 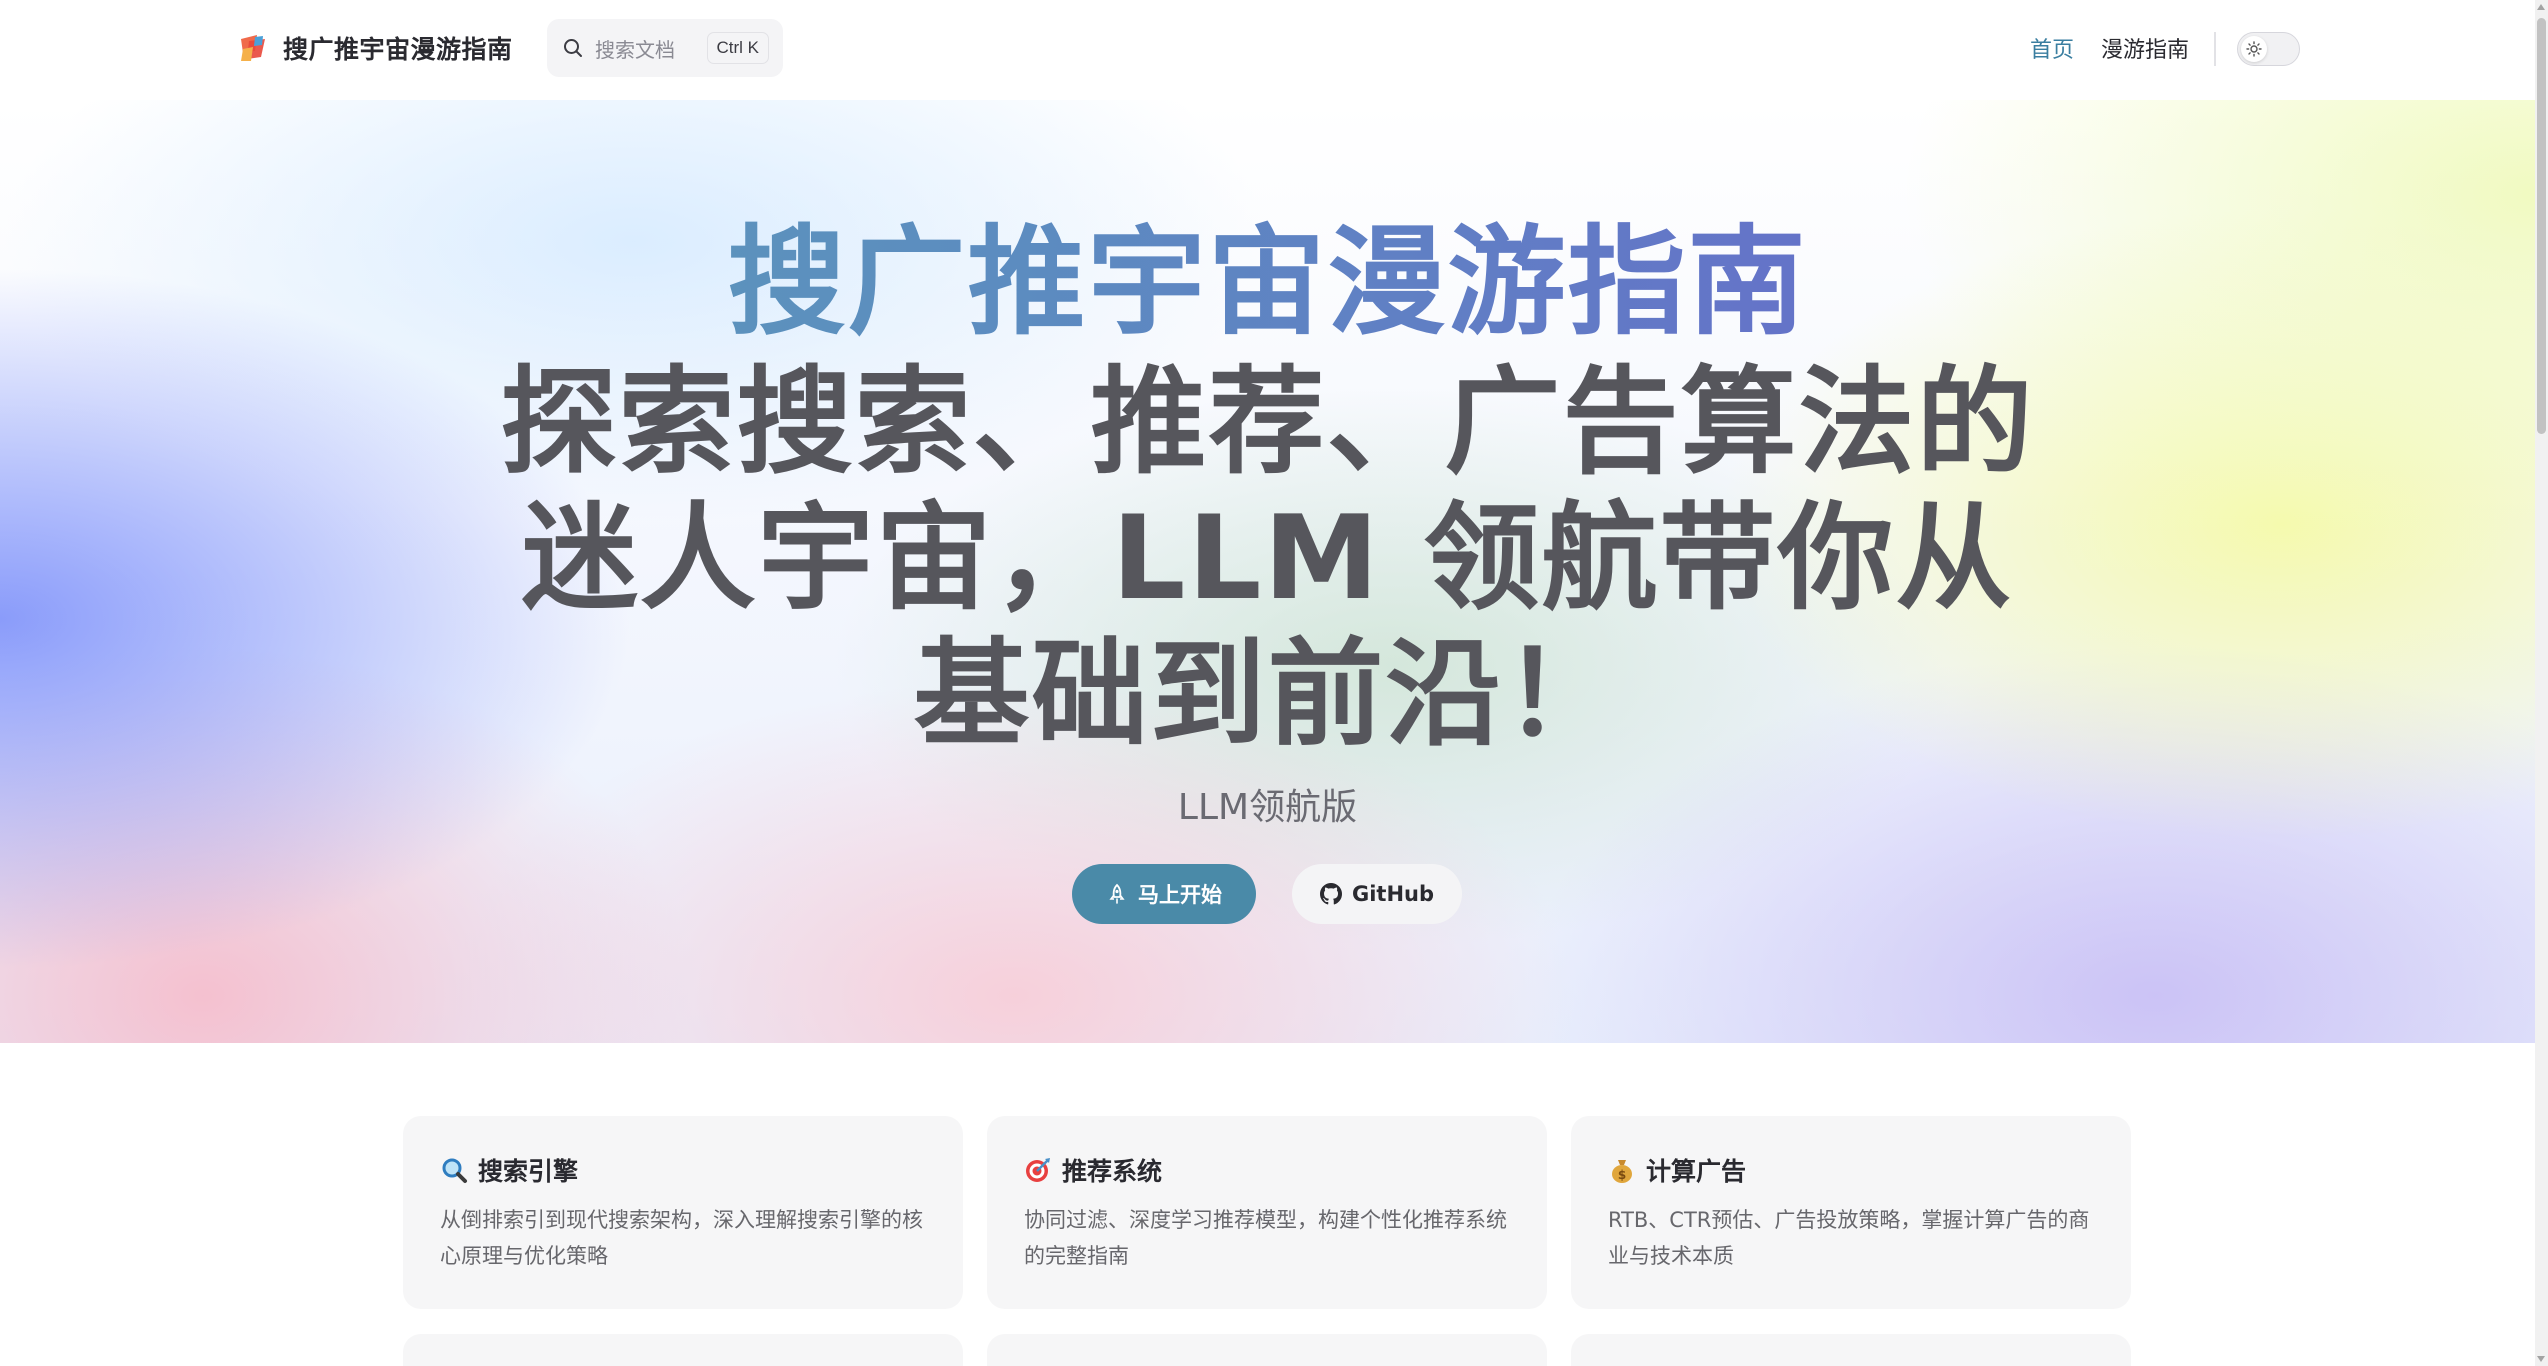 I want to click on feature-card-ads: $ 计算广告 RTB、CTR预估、广告投放策略，掌握计算广告的商业与技术本质, so click(x=1851, y=1212).